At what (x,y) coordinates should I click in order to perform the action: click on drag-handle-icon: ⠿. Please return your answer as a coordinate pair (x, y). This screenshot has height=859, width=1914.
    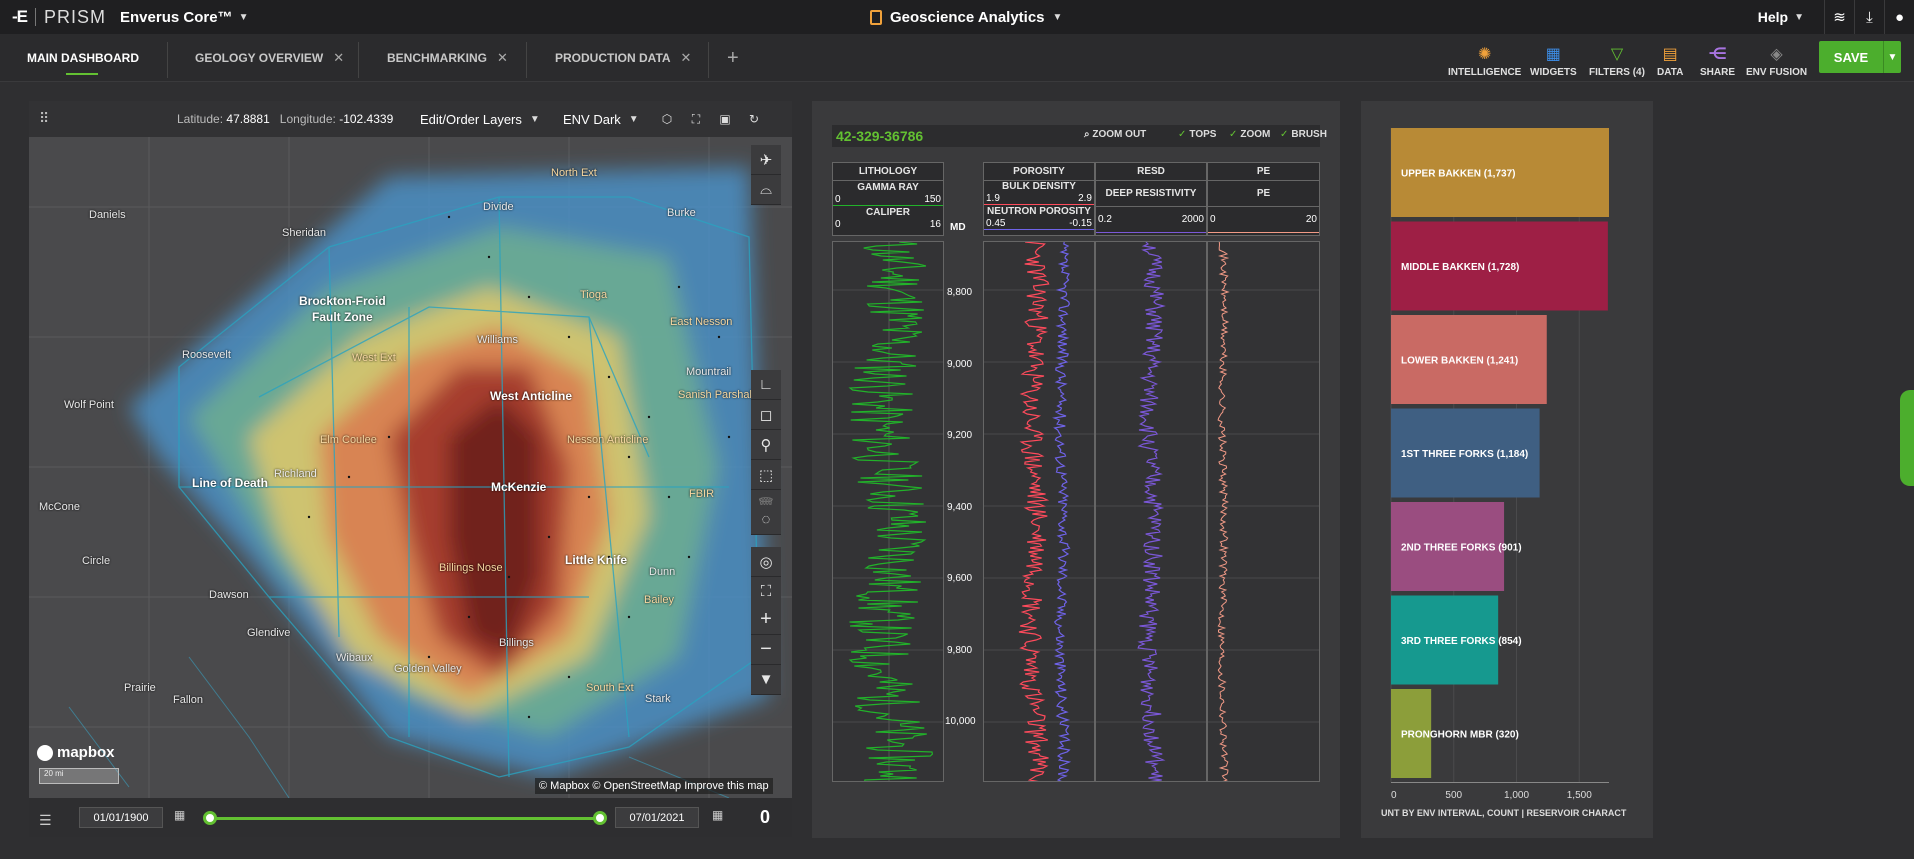
    Looking at the image, I should click on (44, 118).